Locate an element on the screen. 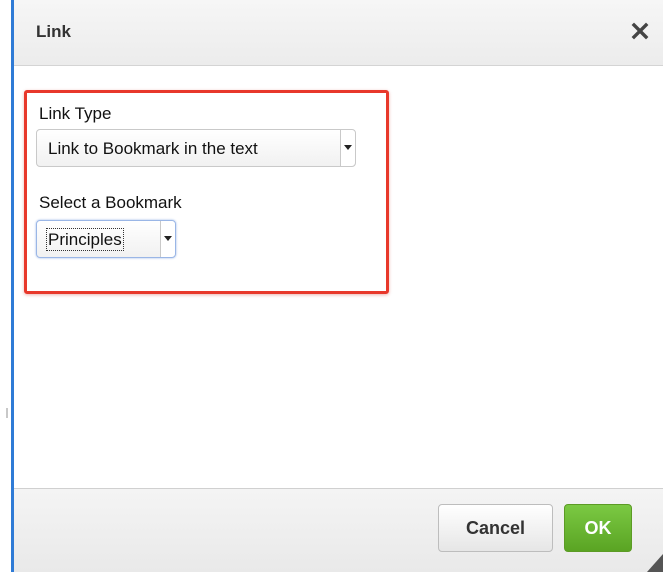 Image resolution: width=663 pixels, height=572 pixels. edge-marker is located at coordinates (7, 413).